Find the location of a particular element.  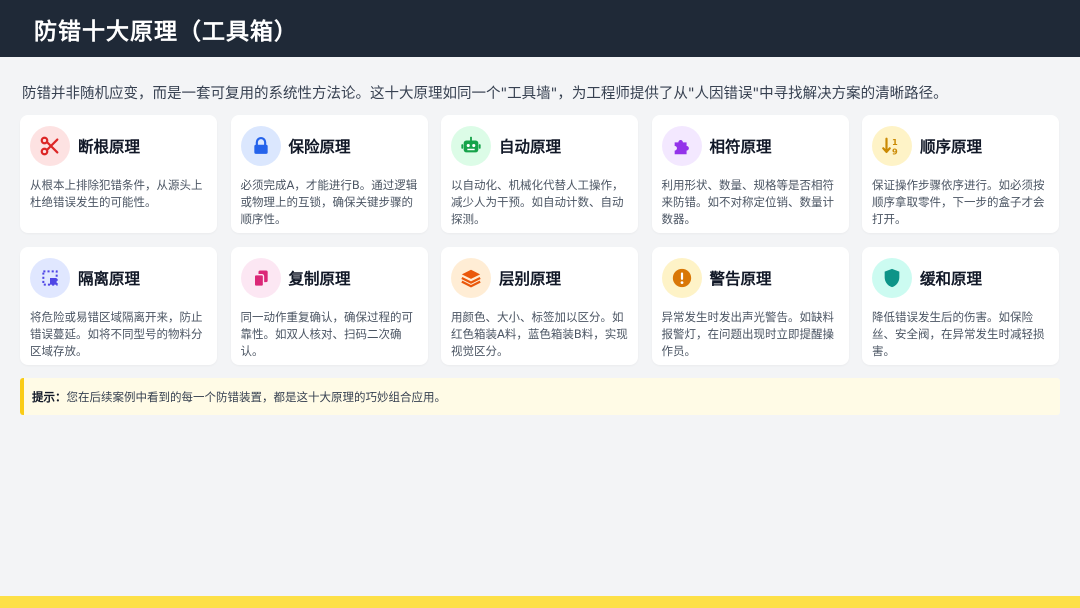

principle-card: 断根原理 从根本上排除犯错条件，从源头上杜绝错误发生的可能性。 is located at coordinates (118, 174).